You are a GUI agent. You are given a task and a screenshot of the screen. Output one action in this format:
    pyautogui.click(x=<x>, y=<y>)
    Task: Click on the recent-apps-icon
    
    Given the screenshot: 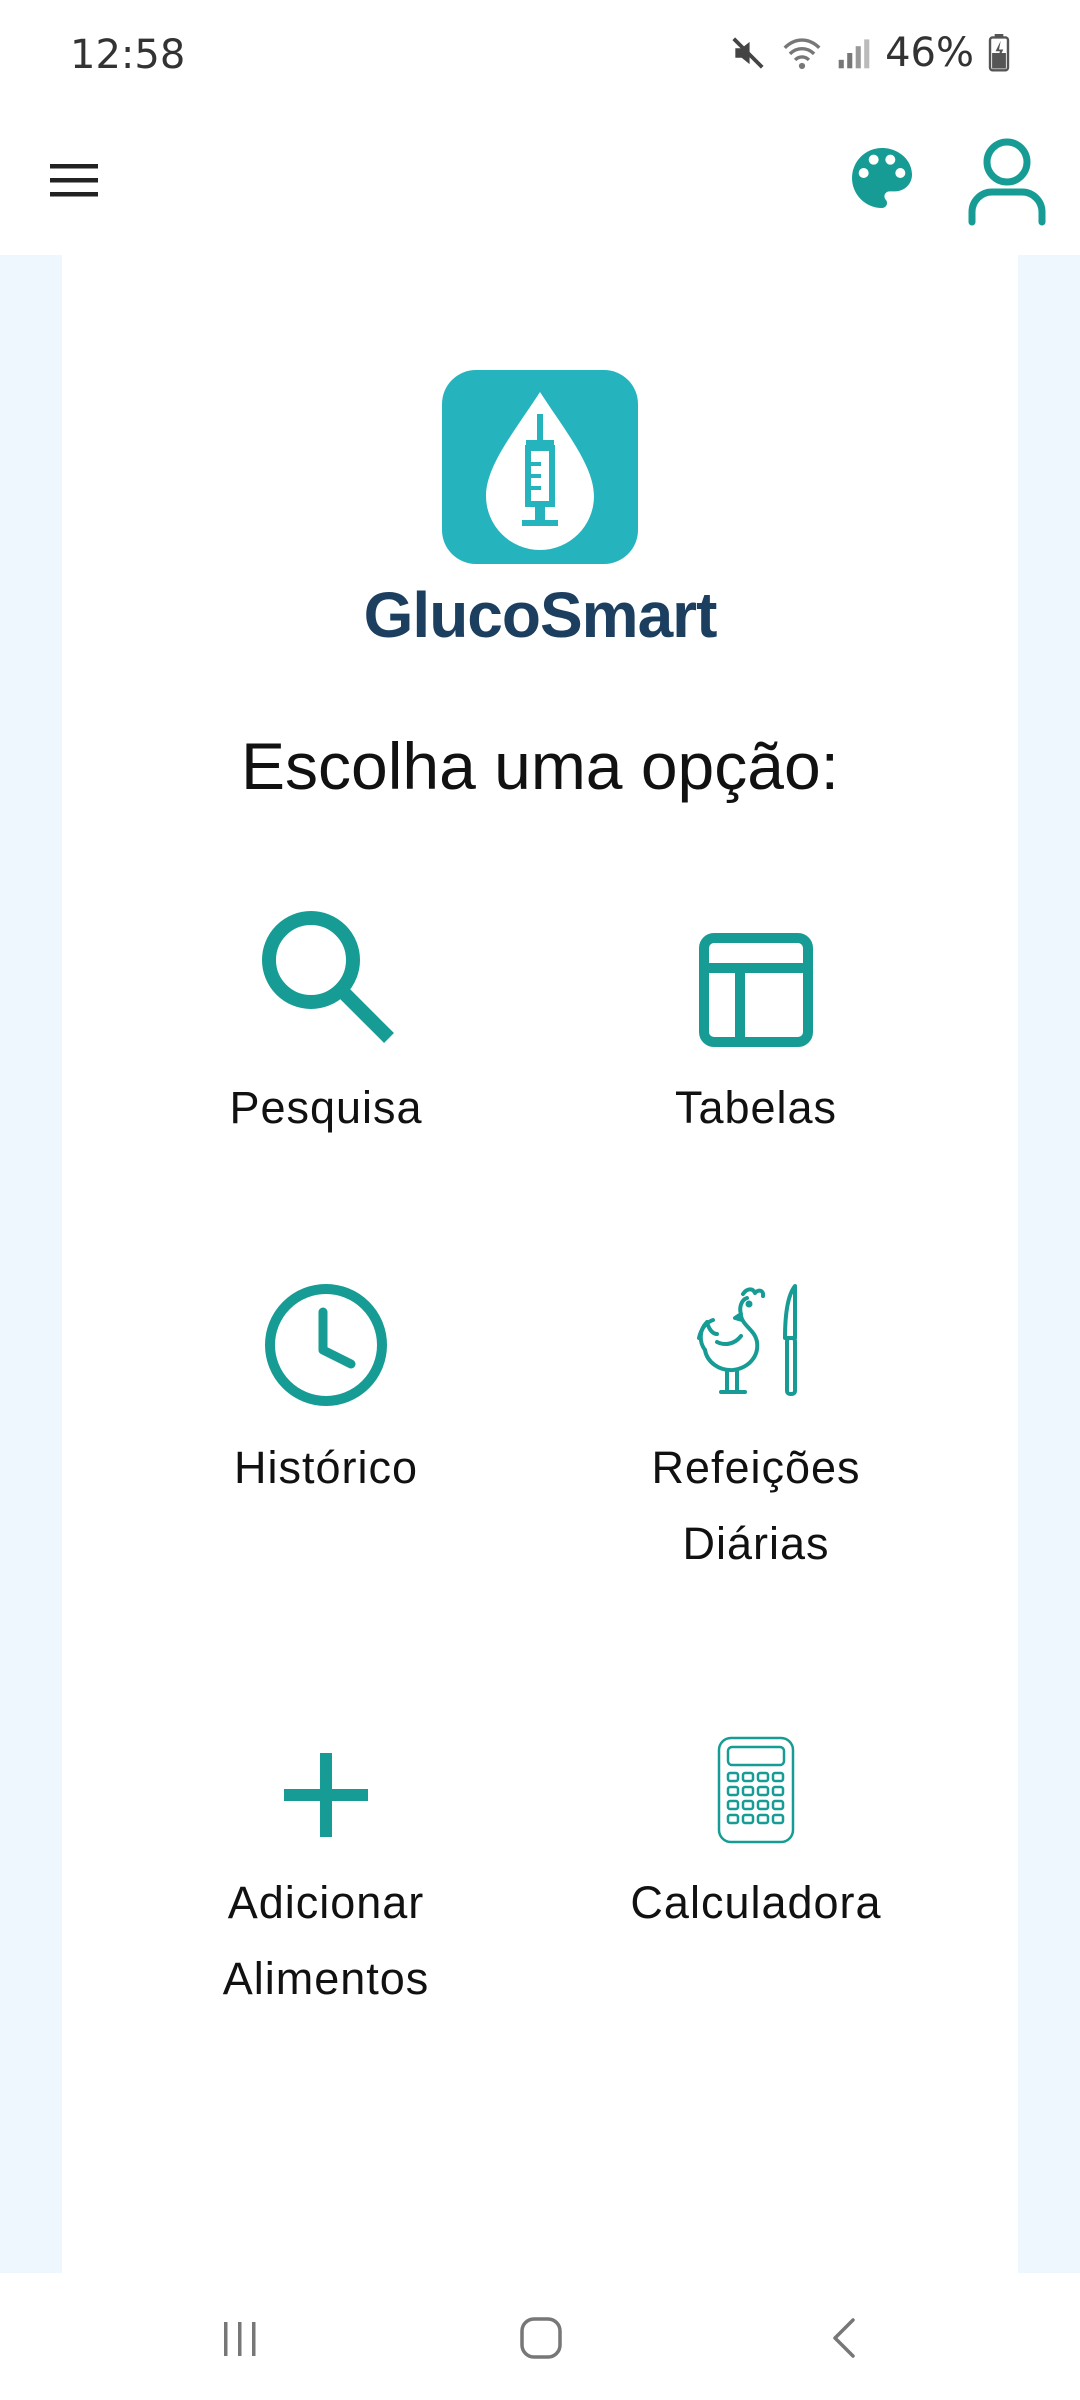 What is the action you would take?
    pyautogui.click(x=240, y=2339)
    